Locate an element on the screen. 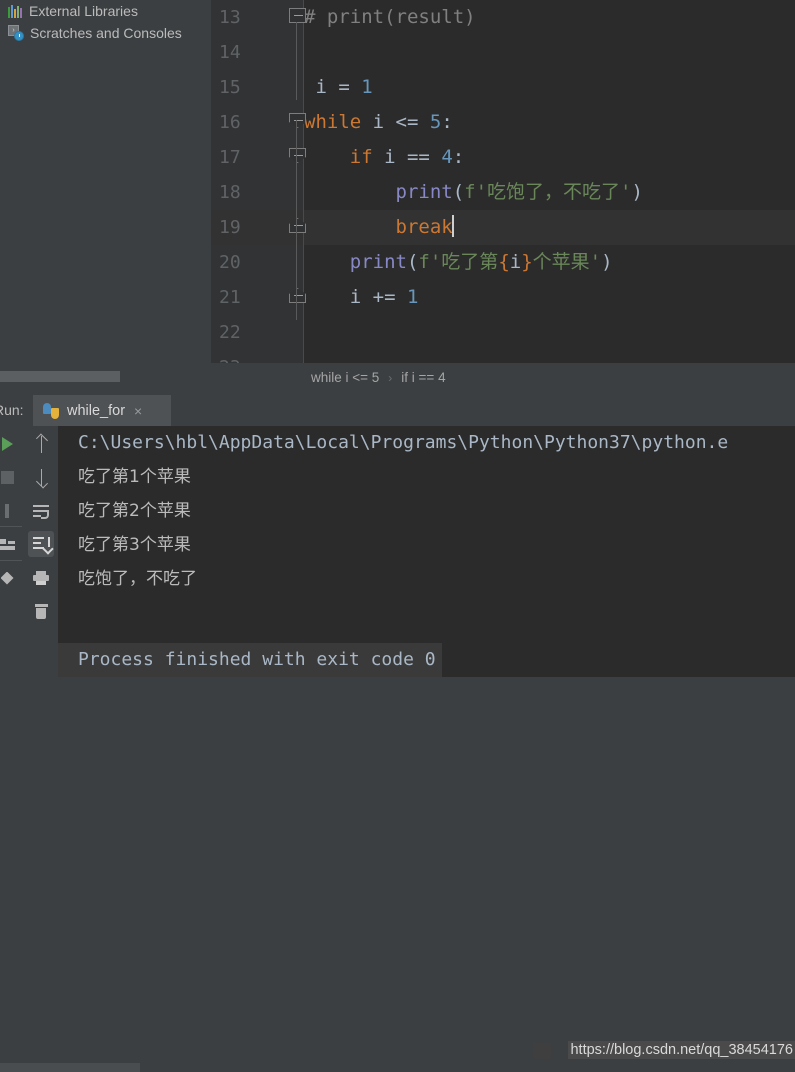 This screenshot has height=1072, width=795. chevron-right-icon: › is located at coordinates (390, 377).